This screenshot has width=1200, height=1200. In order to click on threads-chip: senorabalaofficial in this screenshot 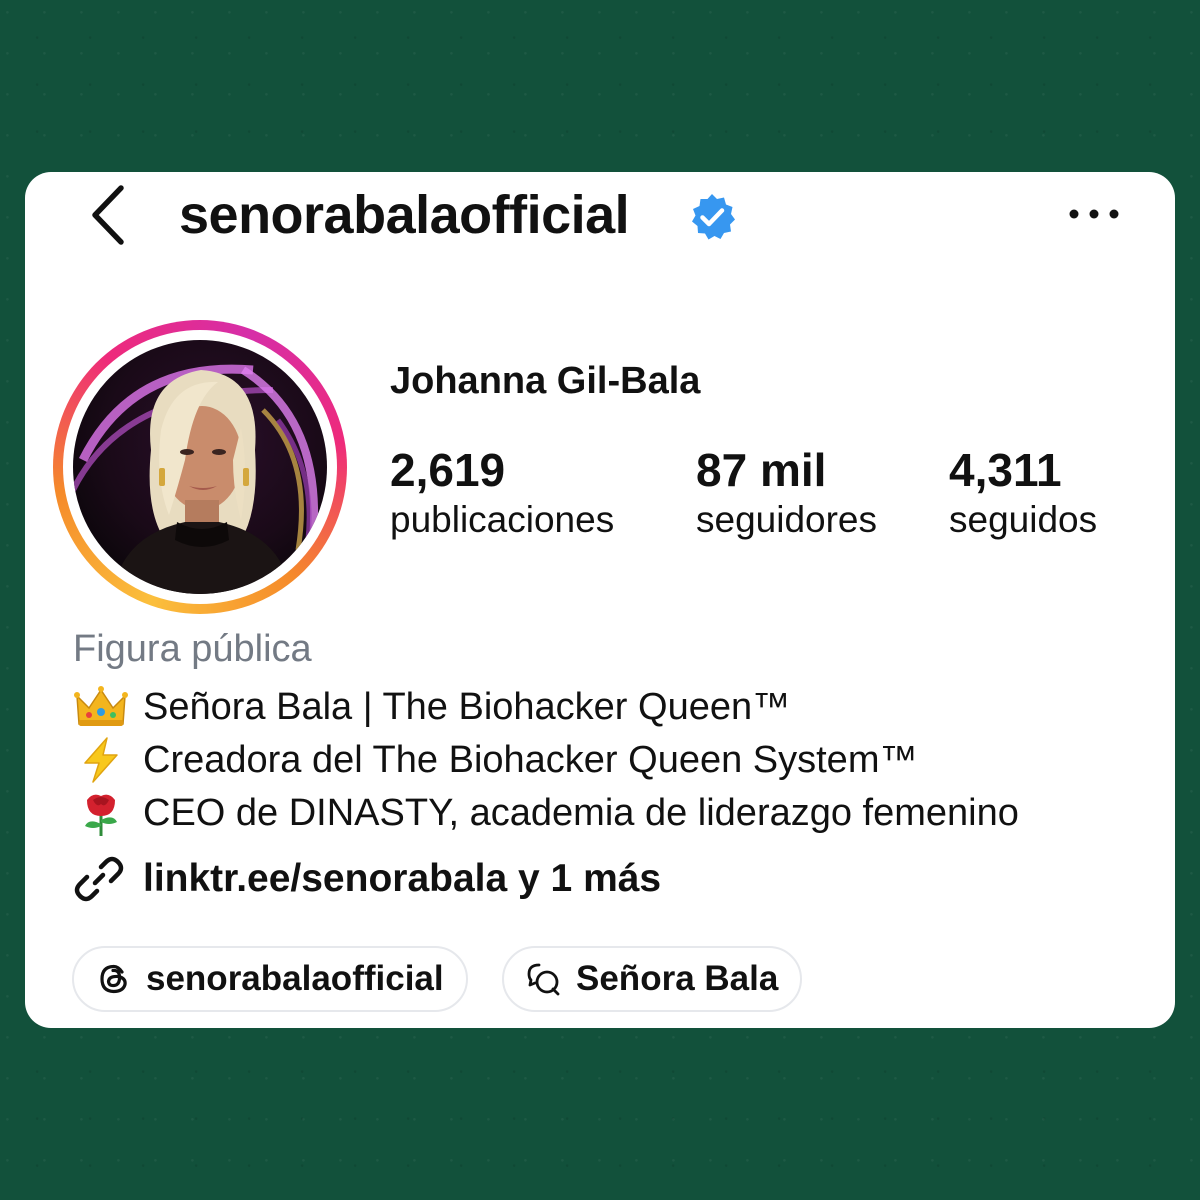, I will do `click(270, 979)`.